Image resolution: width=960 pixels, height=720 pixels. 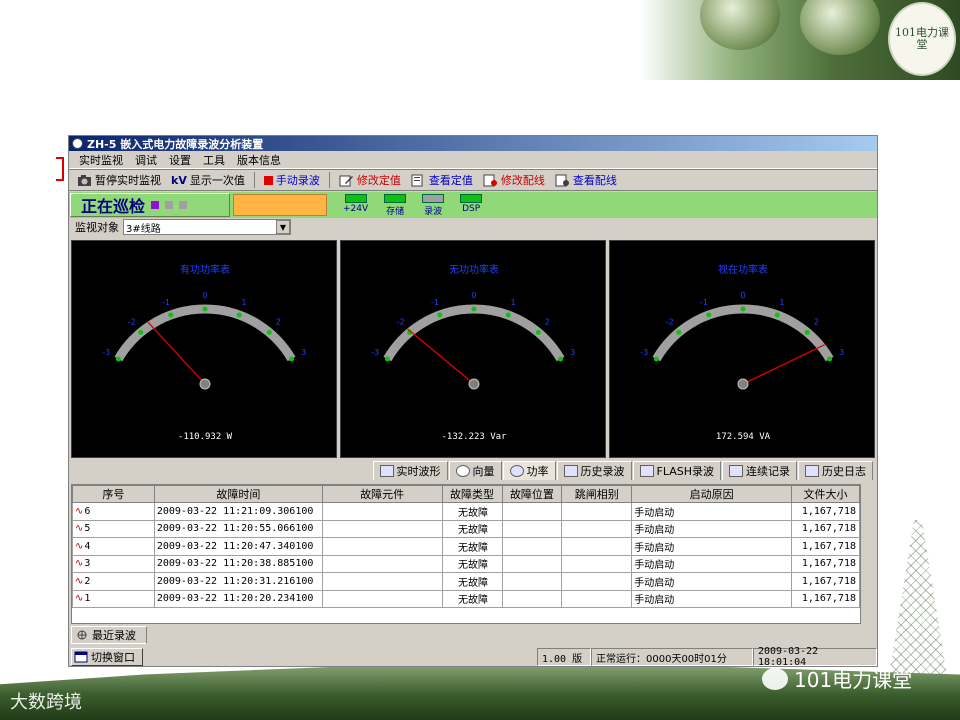 What do you see at coordinates (101, 160) in the screenshot?
I see `menu-realtime: 实时监视` at bounding box center [101, 160].